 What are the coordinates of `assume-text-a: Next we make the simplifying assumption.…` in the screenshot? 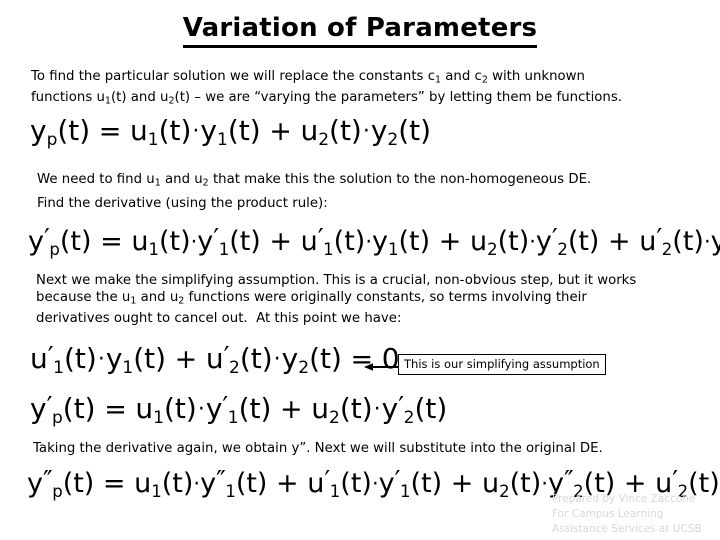 It's located at (336, 280).